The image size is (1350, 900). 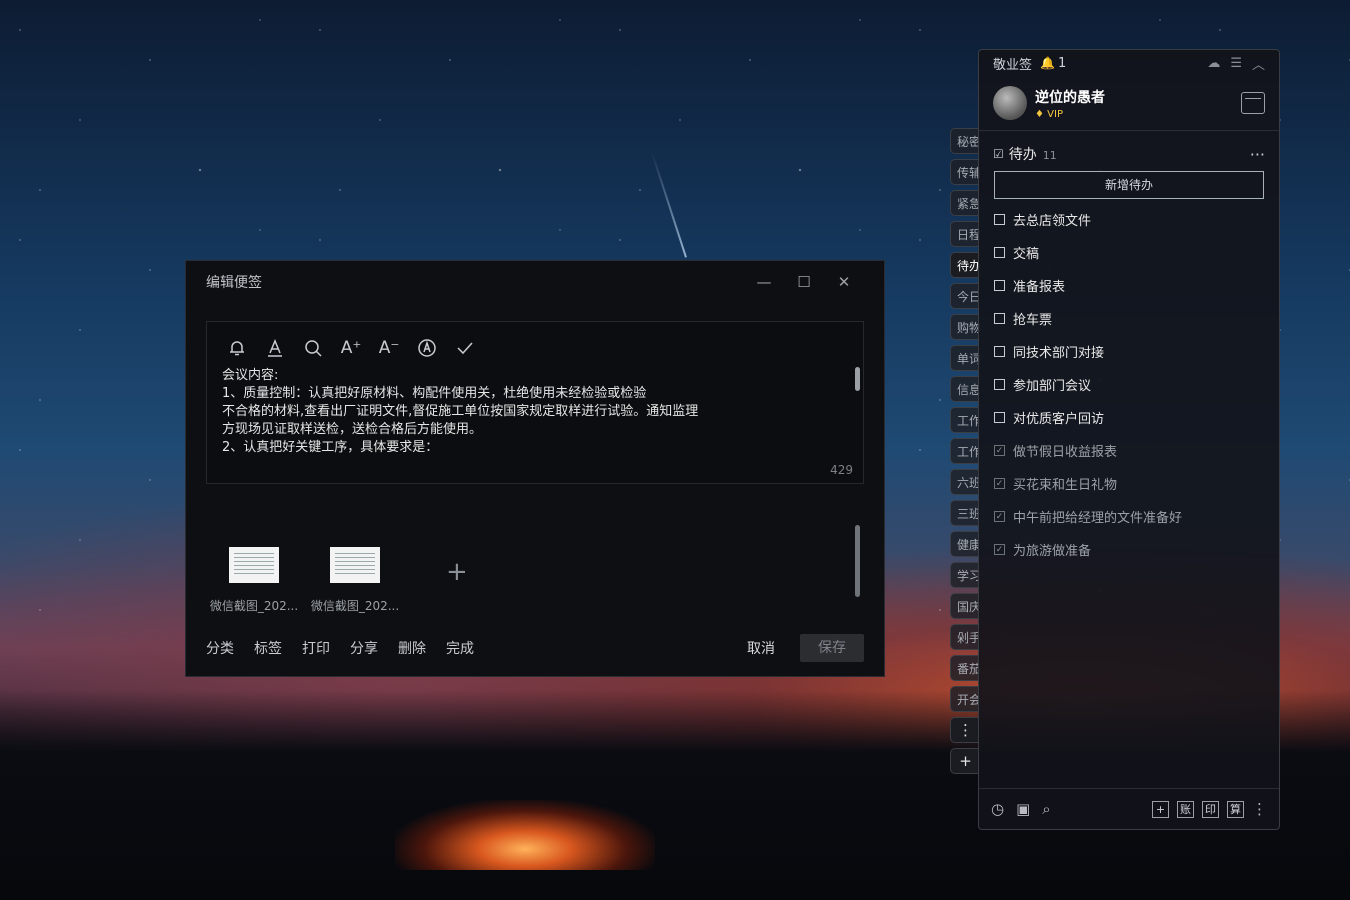 I want to click on font-size-increase-icon: A⁺, so click(x=351, y=348).